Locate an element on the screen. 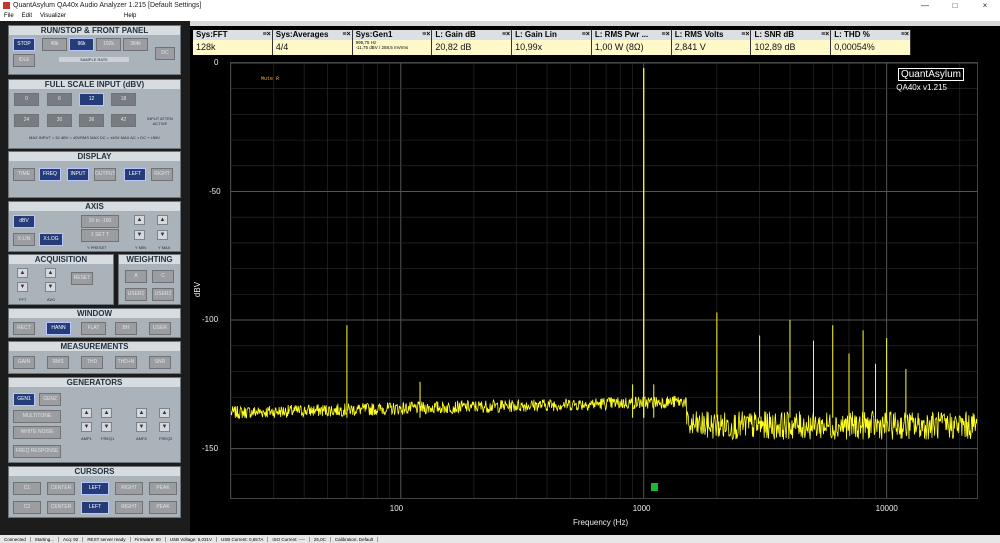 The width and height of the screenshot is (1000, 543). fs-6: 6 is located at coordinates (59, 99).